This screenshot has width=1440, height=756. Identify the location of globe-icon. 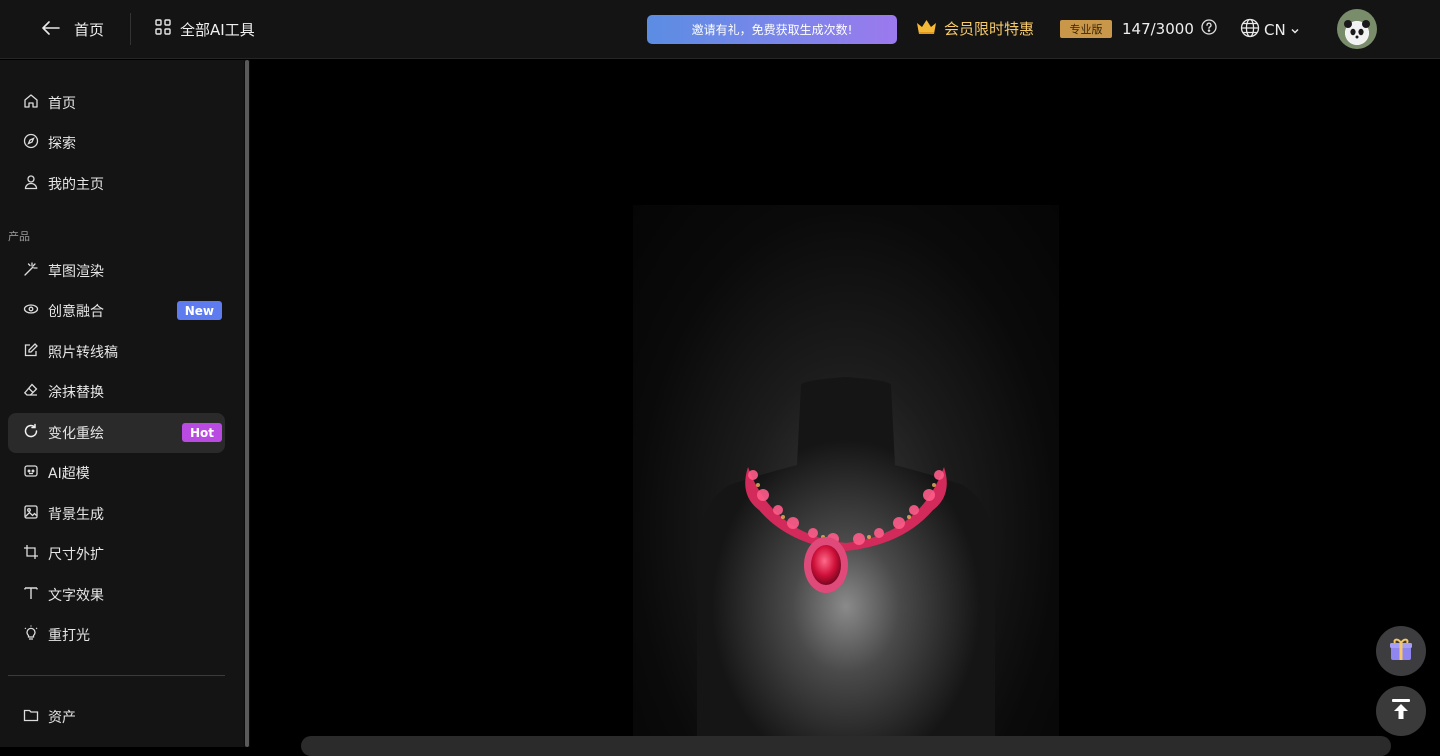
(1250, 30).